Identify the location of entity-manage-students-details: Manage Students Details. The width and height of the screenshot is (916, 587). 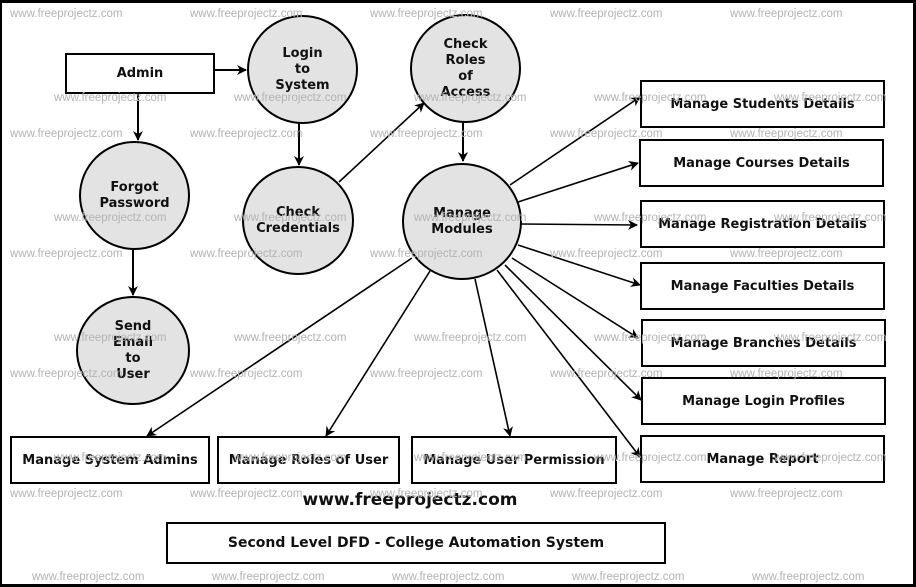
(762, 104).